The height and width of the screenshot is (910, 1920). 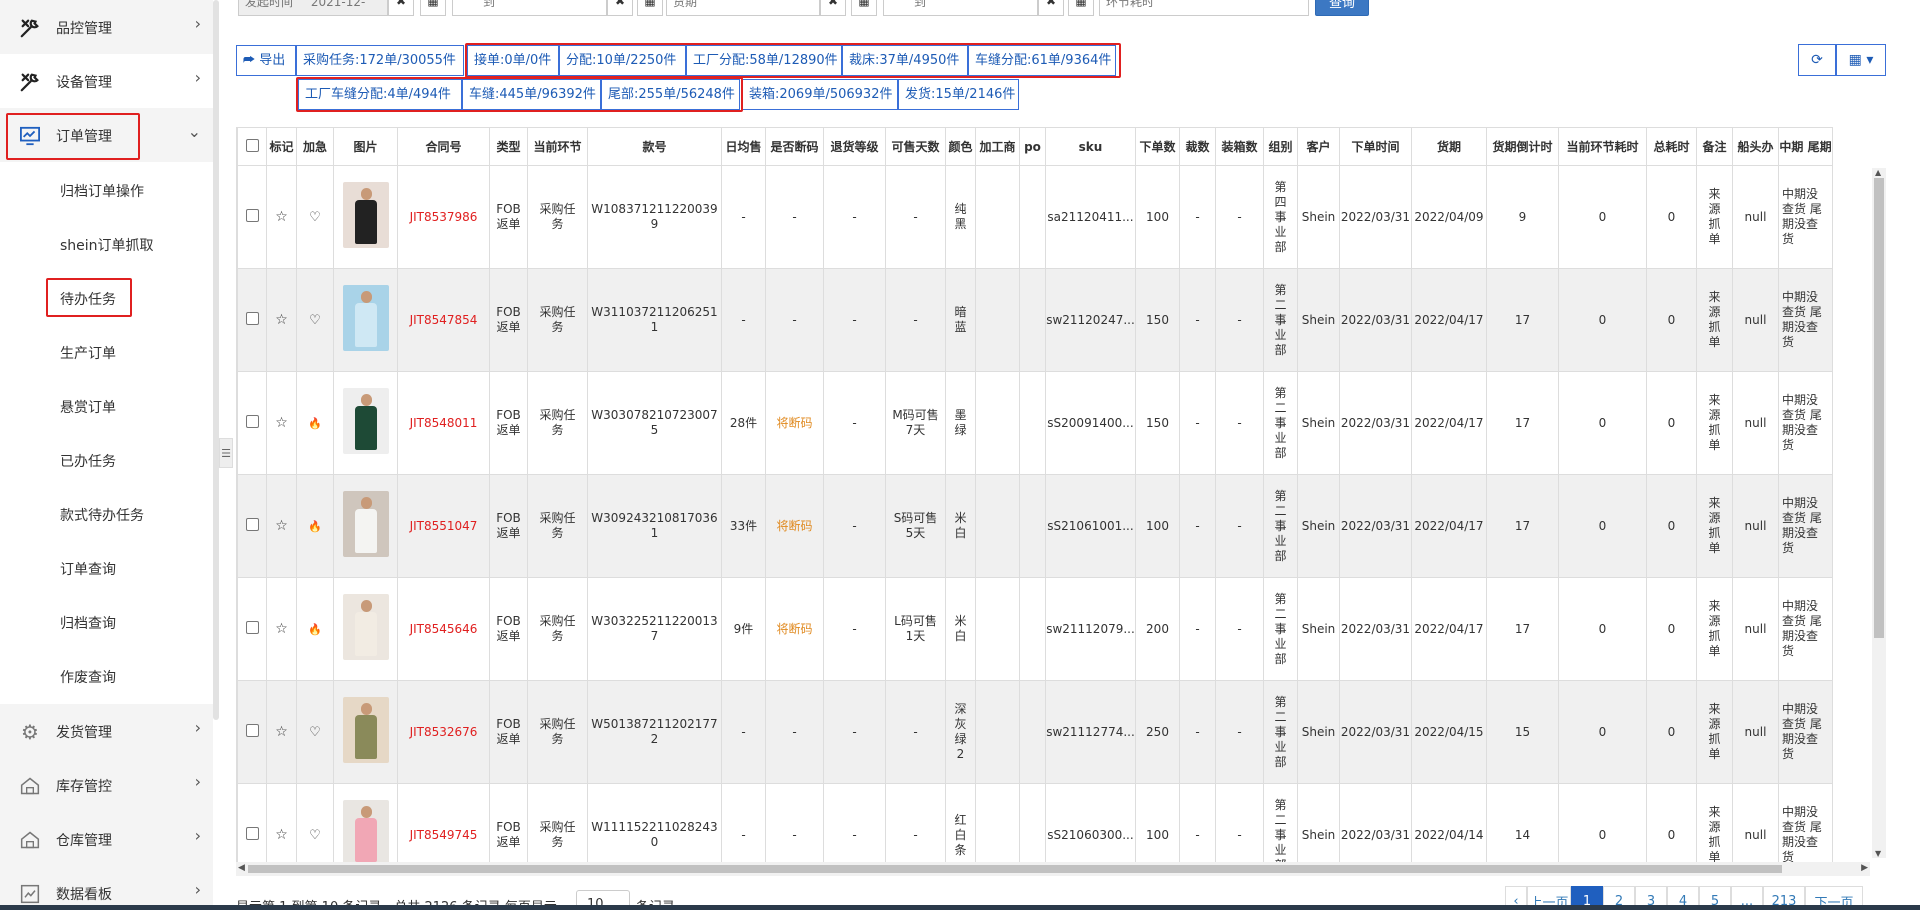 I want to click on sub-item-style-todo: 款式待办任务, so click(x=102, y=515).